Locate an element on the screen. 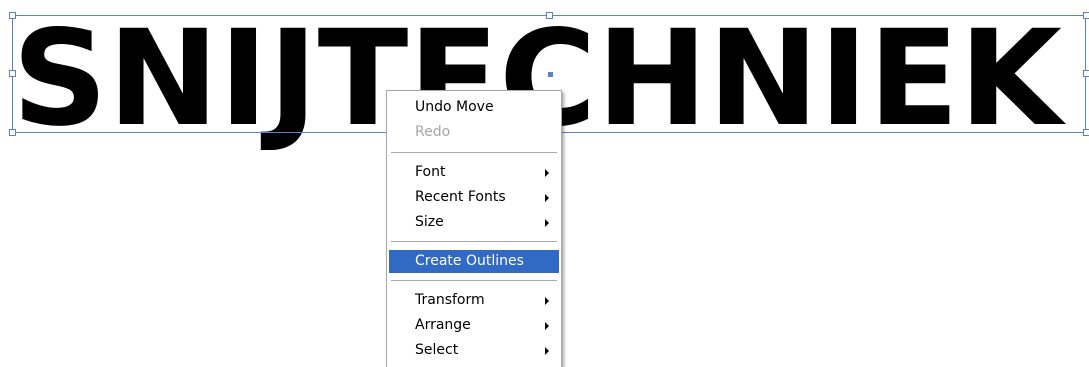 This screenshot has height=367, width=1089. menu-item-arrange: Arrange is located at coordinates (474, 325).